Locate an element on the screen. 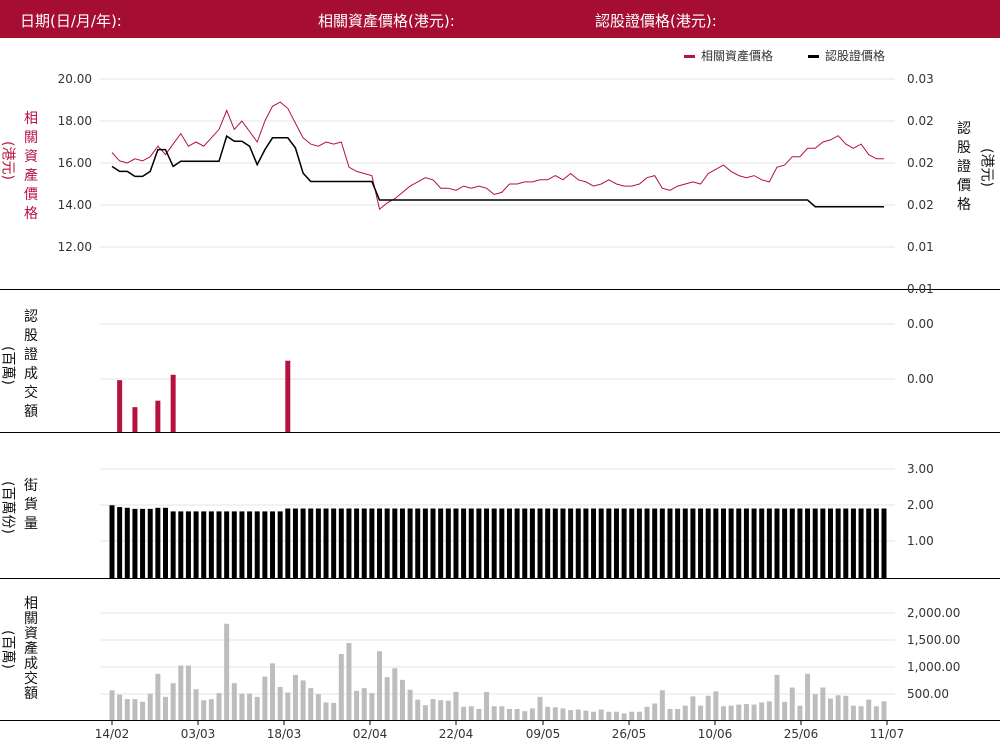  x-tick-label: 18/03 is located at coordinates (284, 734).